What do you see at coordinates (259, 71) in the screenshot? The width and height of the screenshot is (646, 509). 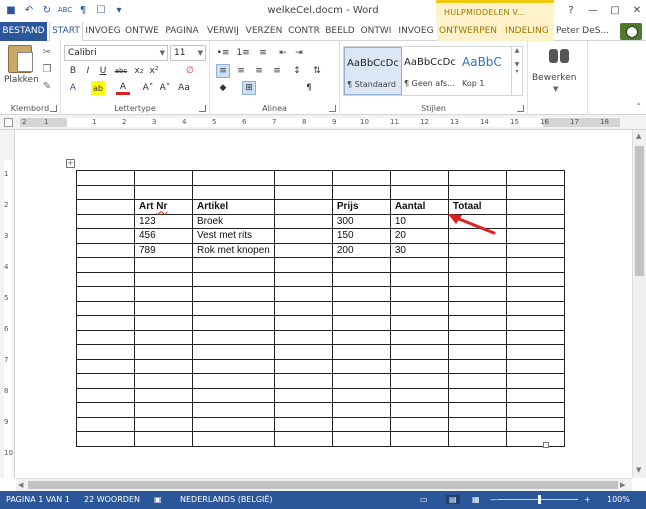 I see `align-right-button: ≡` at bounding box center [259, 71].